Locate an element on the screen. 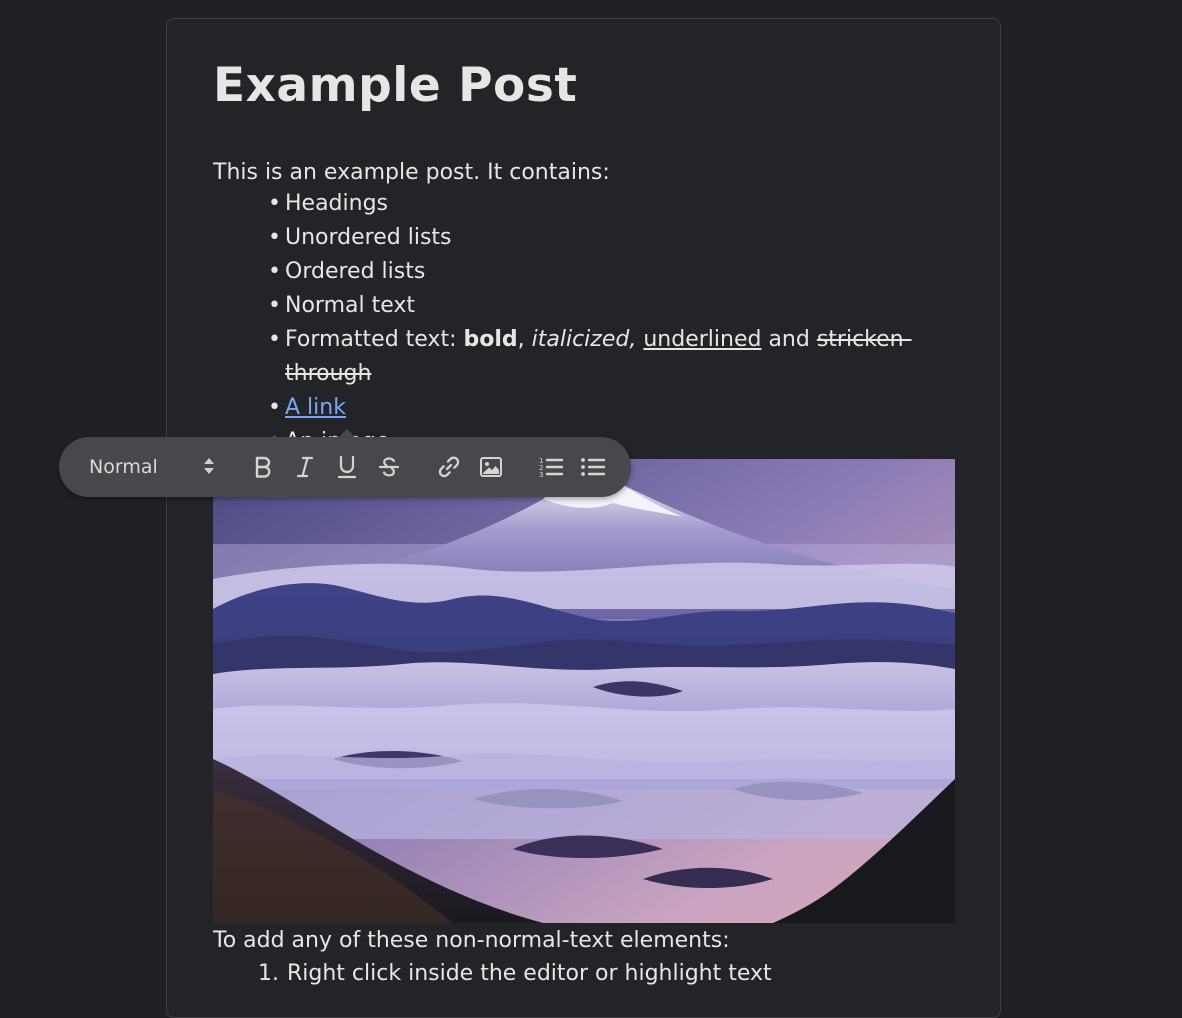 This screenshot has width=1182, height=1018. image-icon is located at coordinates (491, 467).